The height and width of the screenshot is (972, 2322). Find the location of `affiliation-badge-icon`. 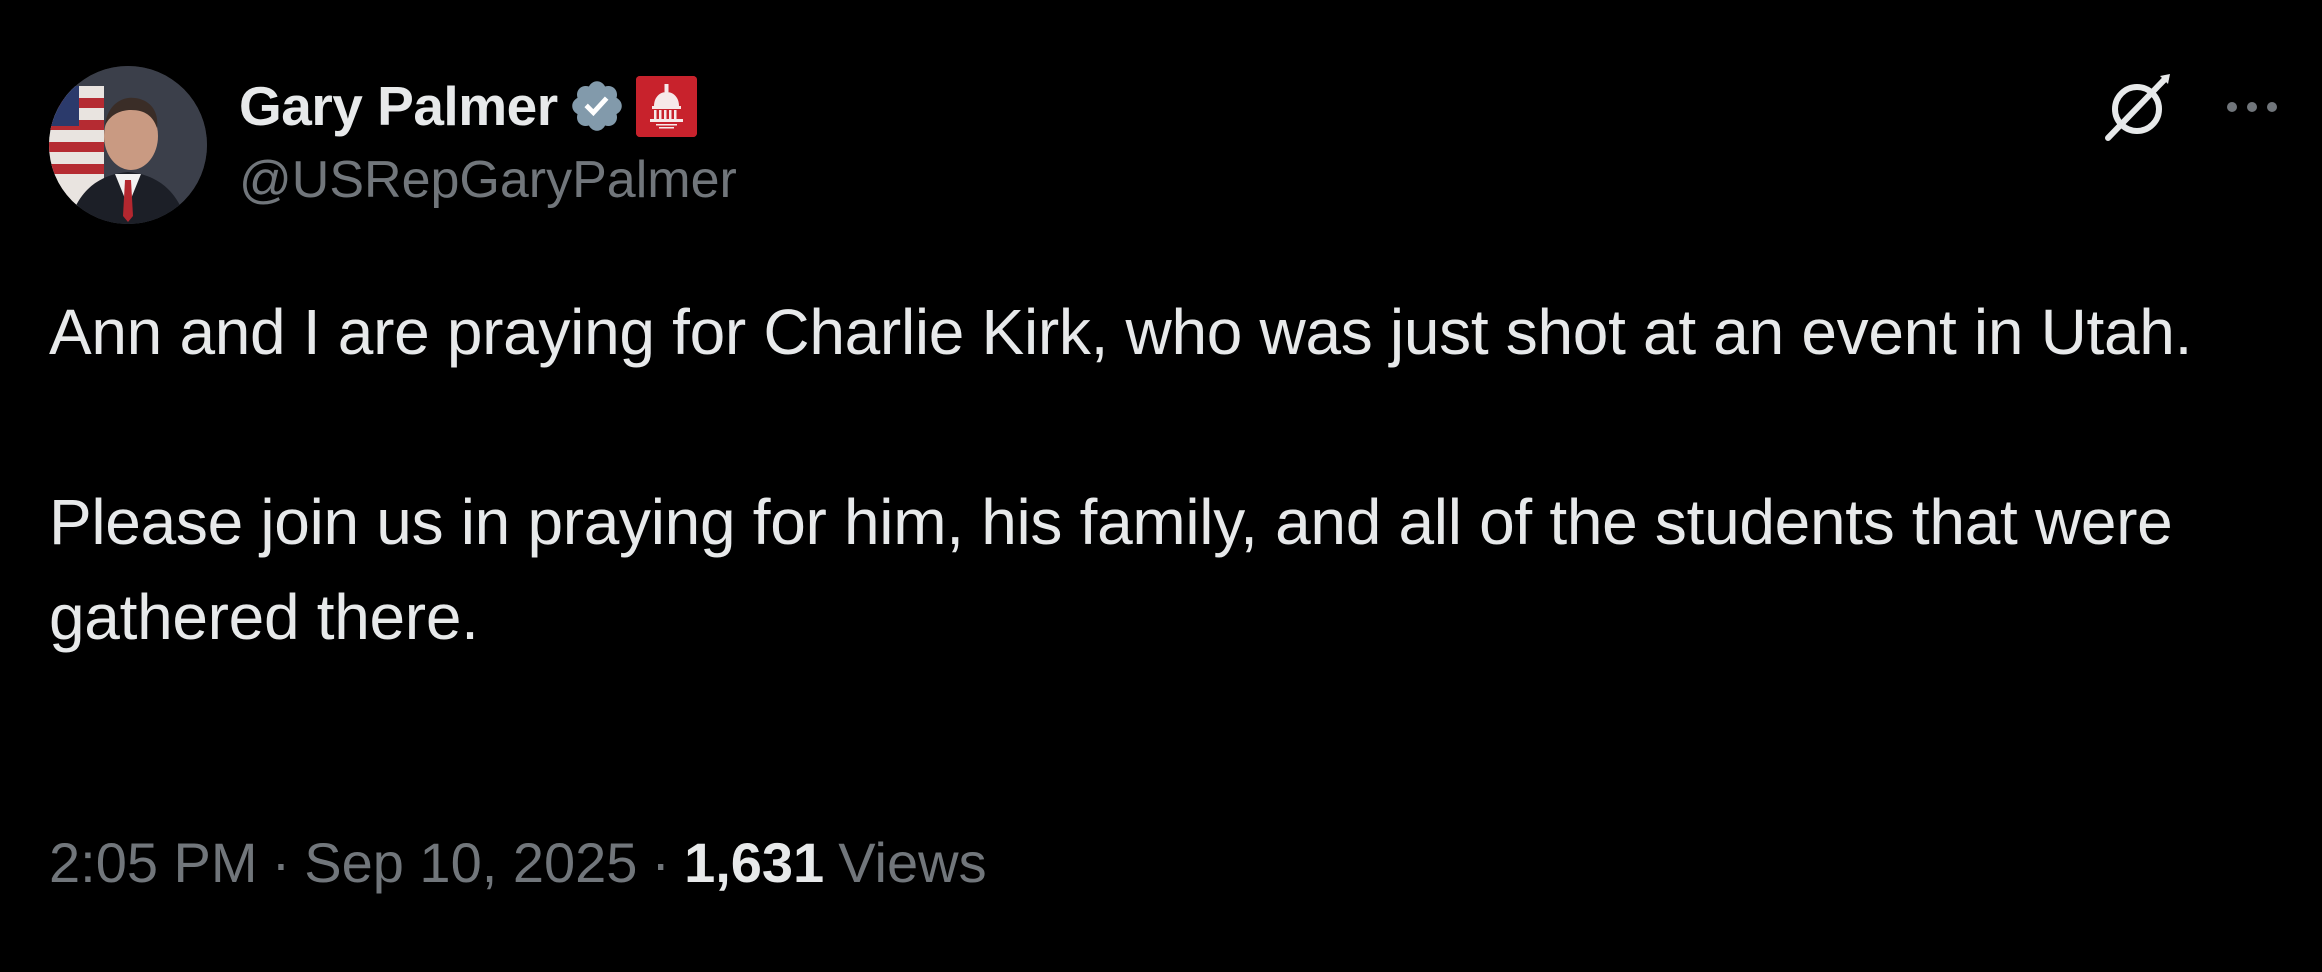

affiliation-badge-icon is located at coordinates (666, 106).